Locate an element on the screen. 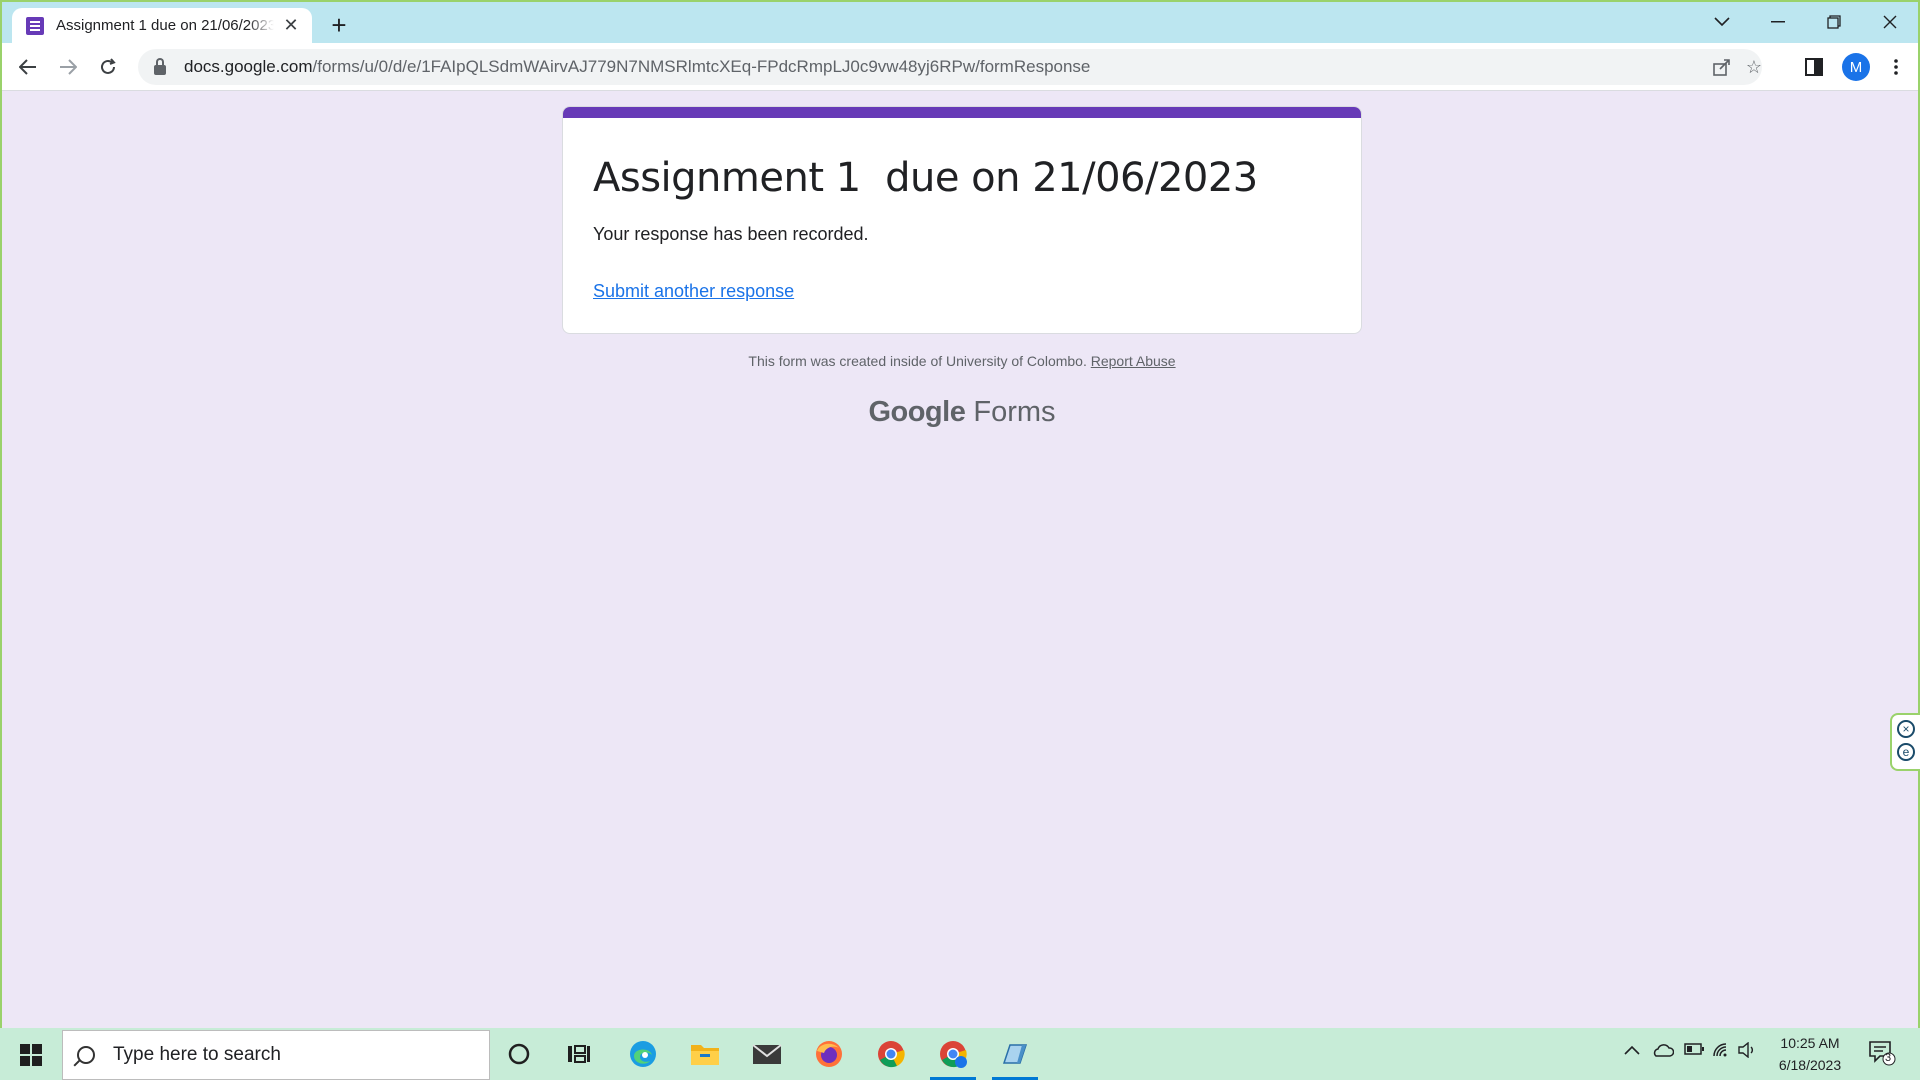 This screenshot has height=1080, width=1920. form-title: Assignment 1 due on 21/06/2023 is located at coordinates (925, 178).